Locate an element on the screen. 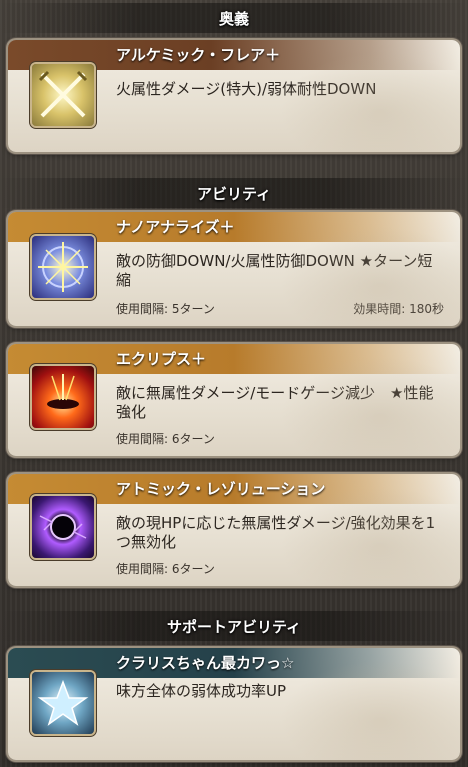  section-title: サポートアビリティ is located at coordinates (234, 626).